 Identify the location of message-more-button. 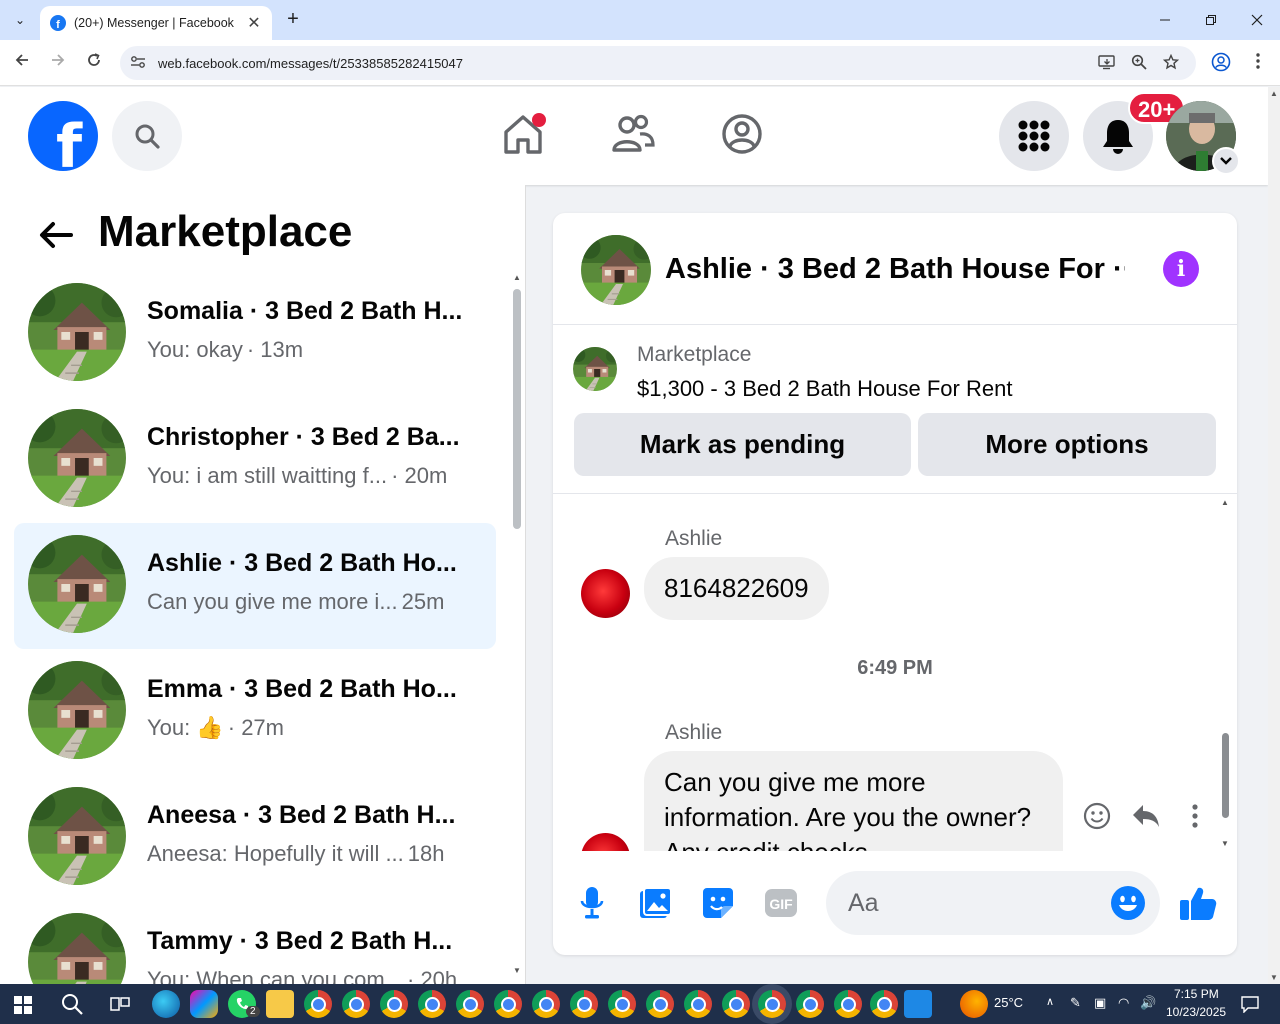
(1195, 816).